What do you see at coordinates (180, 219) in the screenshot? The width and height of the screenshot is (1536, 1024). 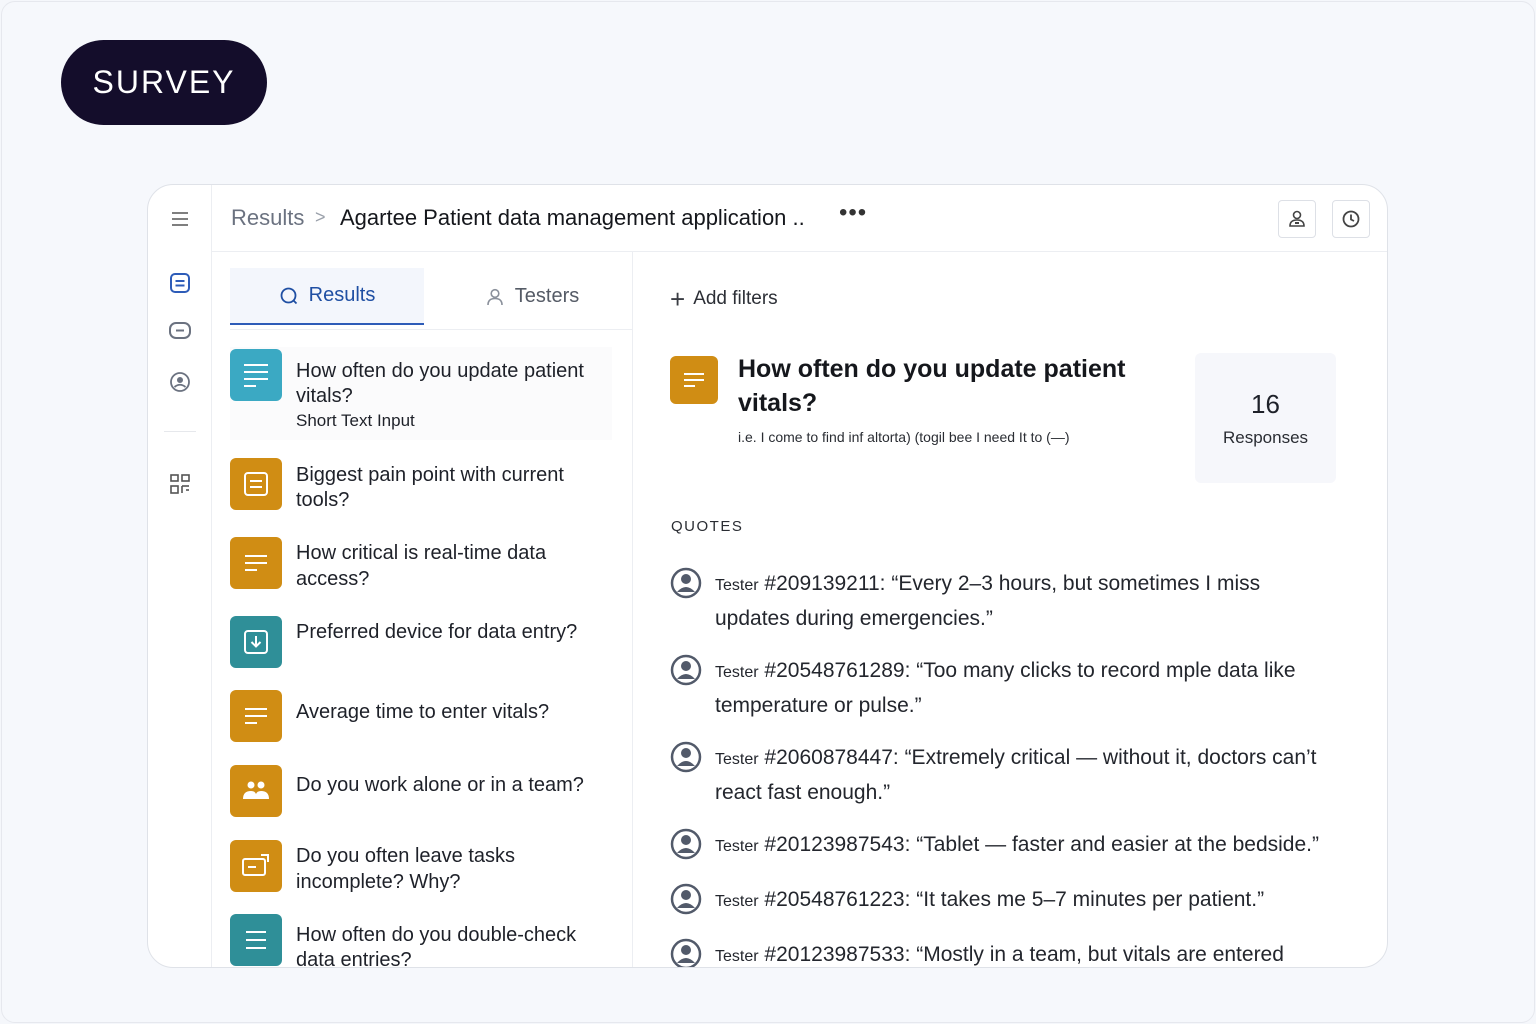 I see `menu-icon` at bounding box center [180, 219].